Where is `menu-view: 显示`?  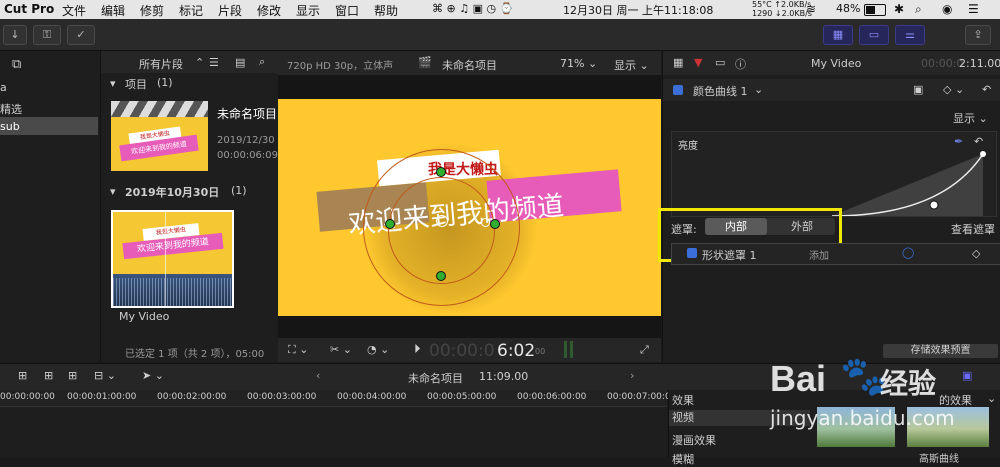
menu-view: 显示 is located at coordinates (308, 10).